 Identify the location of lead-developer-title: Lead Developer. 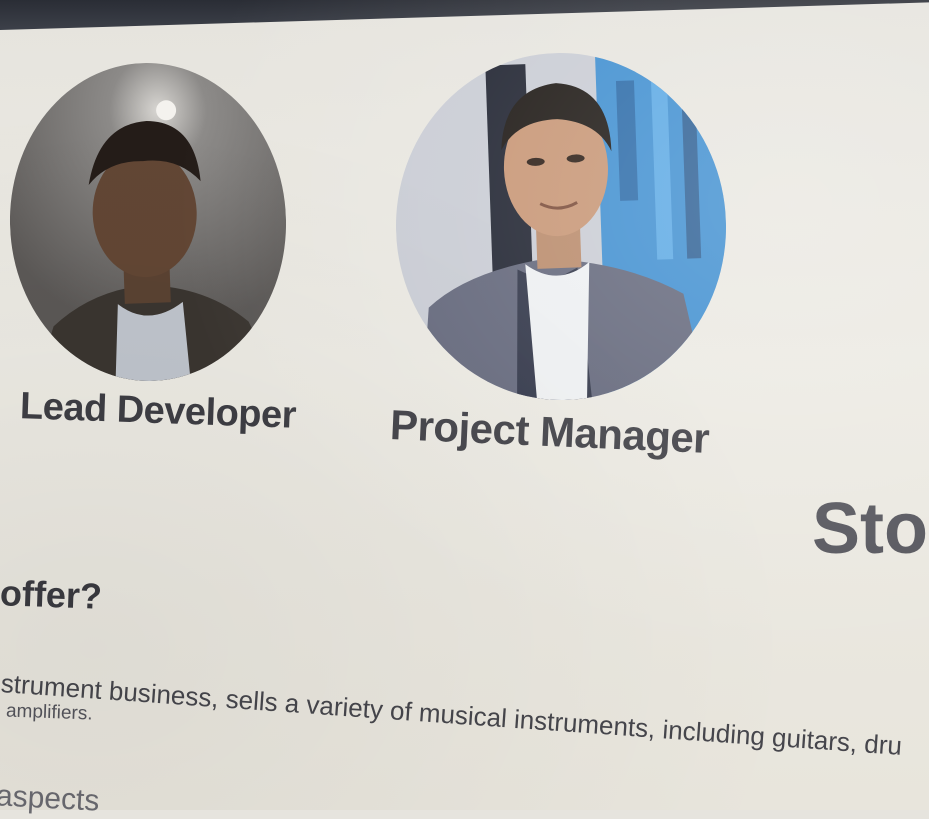
(158, 411).